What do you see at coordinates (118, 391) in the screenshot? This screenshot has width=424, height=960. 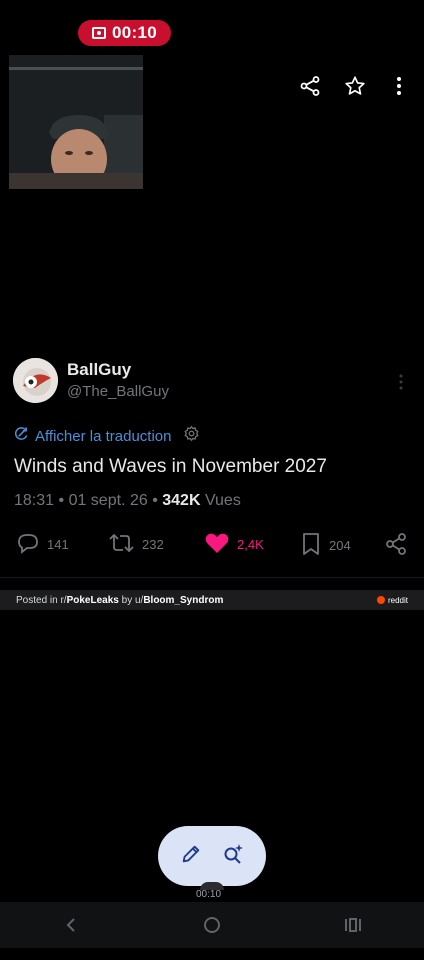 I see `author-handle: @The_BallGuy` at bounding box center [118, 391].